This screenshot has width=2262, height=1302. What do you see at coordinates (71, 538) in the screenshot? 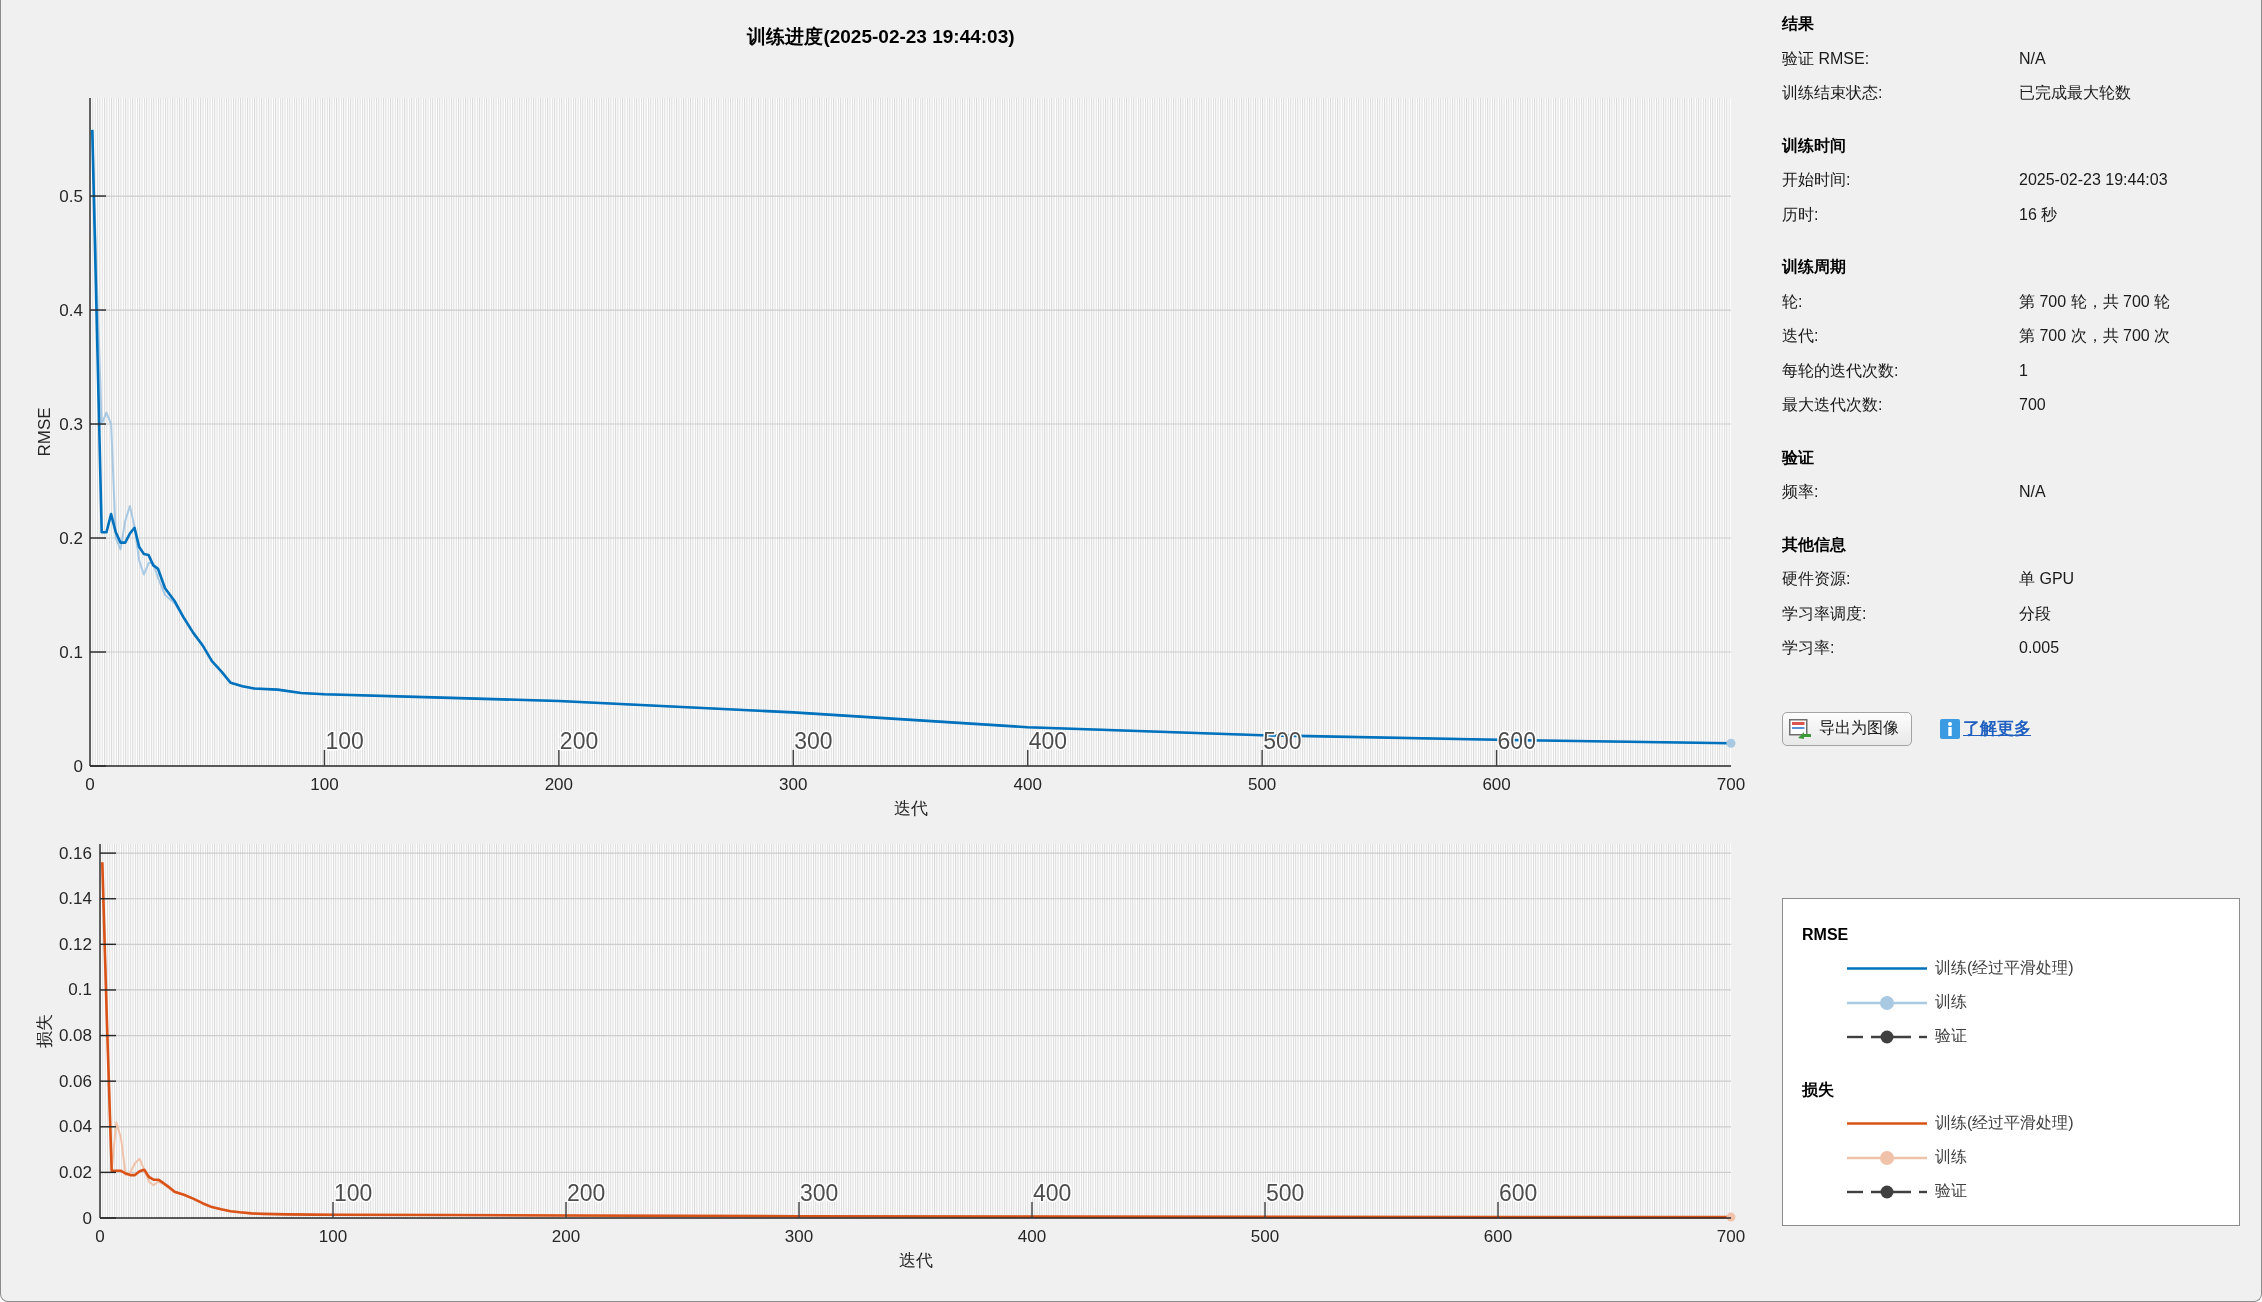
I see `tick-label: 0.2` at bounding box center [71, 538].